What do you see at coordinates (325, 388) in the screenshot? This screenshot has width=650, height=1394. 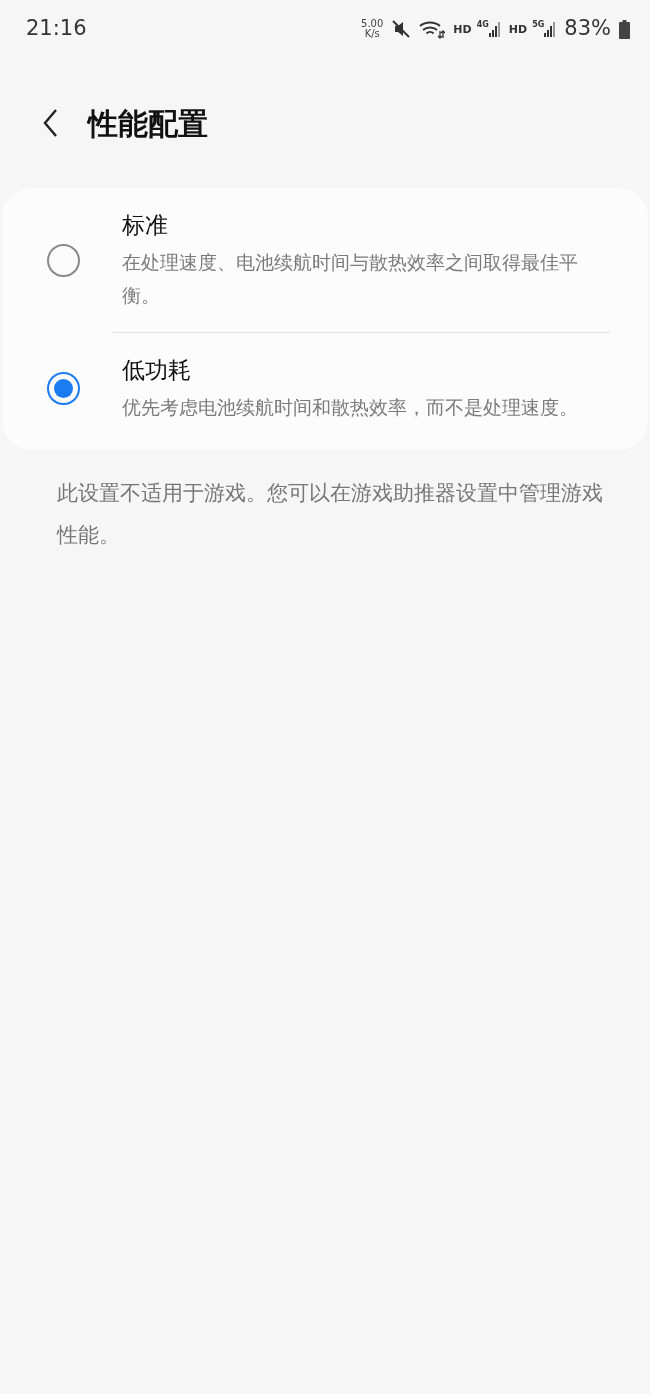 I see `option-row: 低功耗 优先考虑电池续航时间和散热效率，而不是处理速度。` at bounding box center [325, 388].